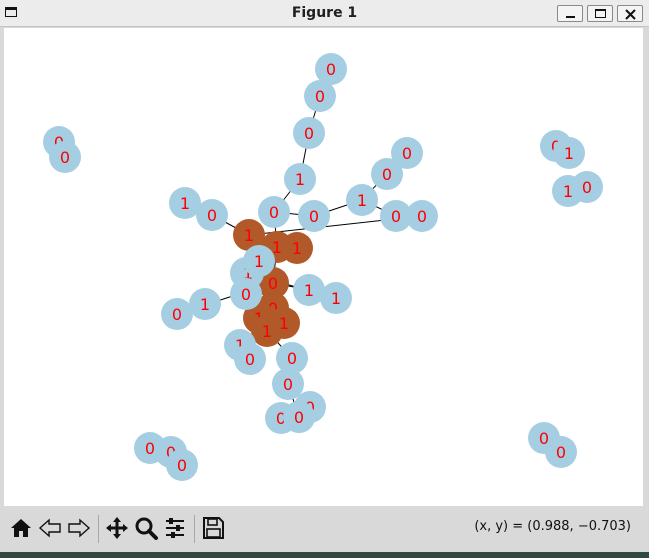 The height and width of the screenshot is (558, 649). I want to click on pan-button, so click(117, 528).